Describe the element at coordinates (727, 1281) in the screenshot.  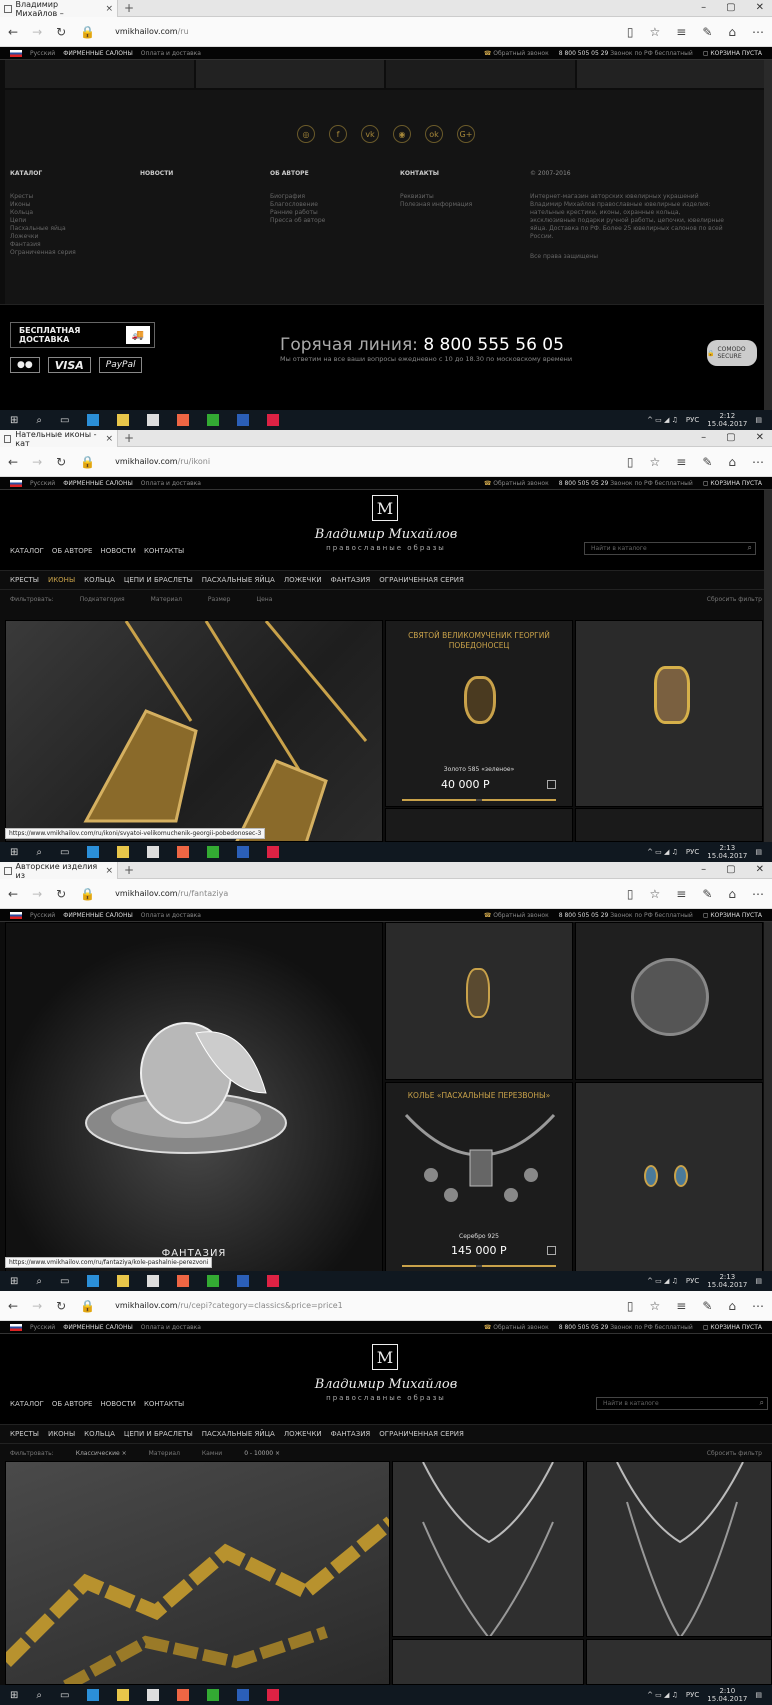
I see `clock: 2:13 15.04.2017` at that location.